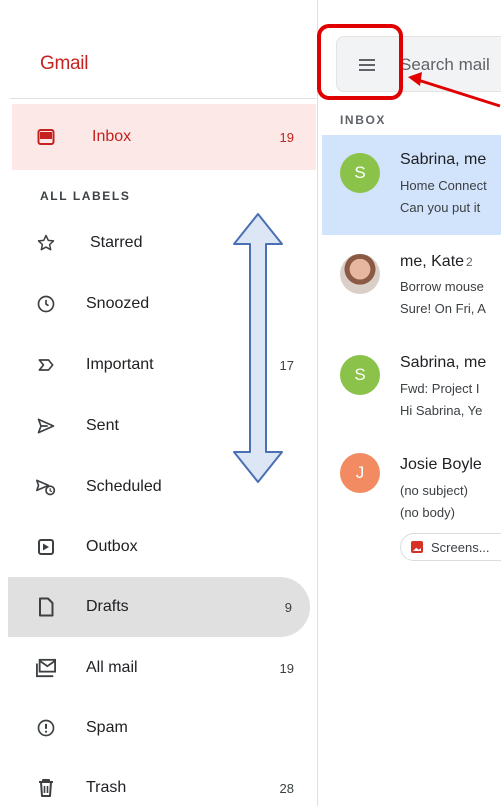 This screenshot has width=501, height=806. Describe the element at coordinates (156, 547) in the screenshot. I see `nav-item-outbox: Outbox` at that location.